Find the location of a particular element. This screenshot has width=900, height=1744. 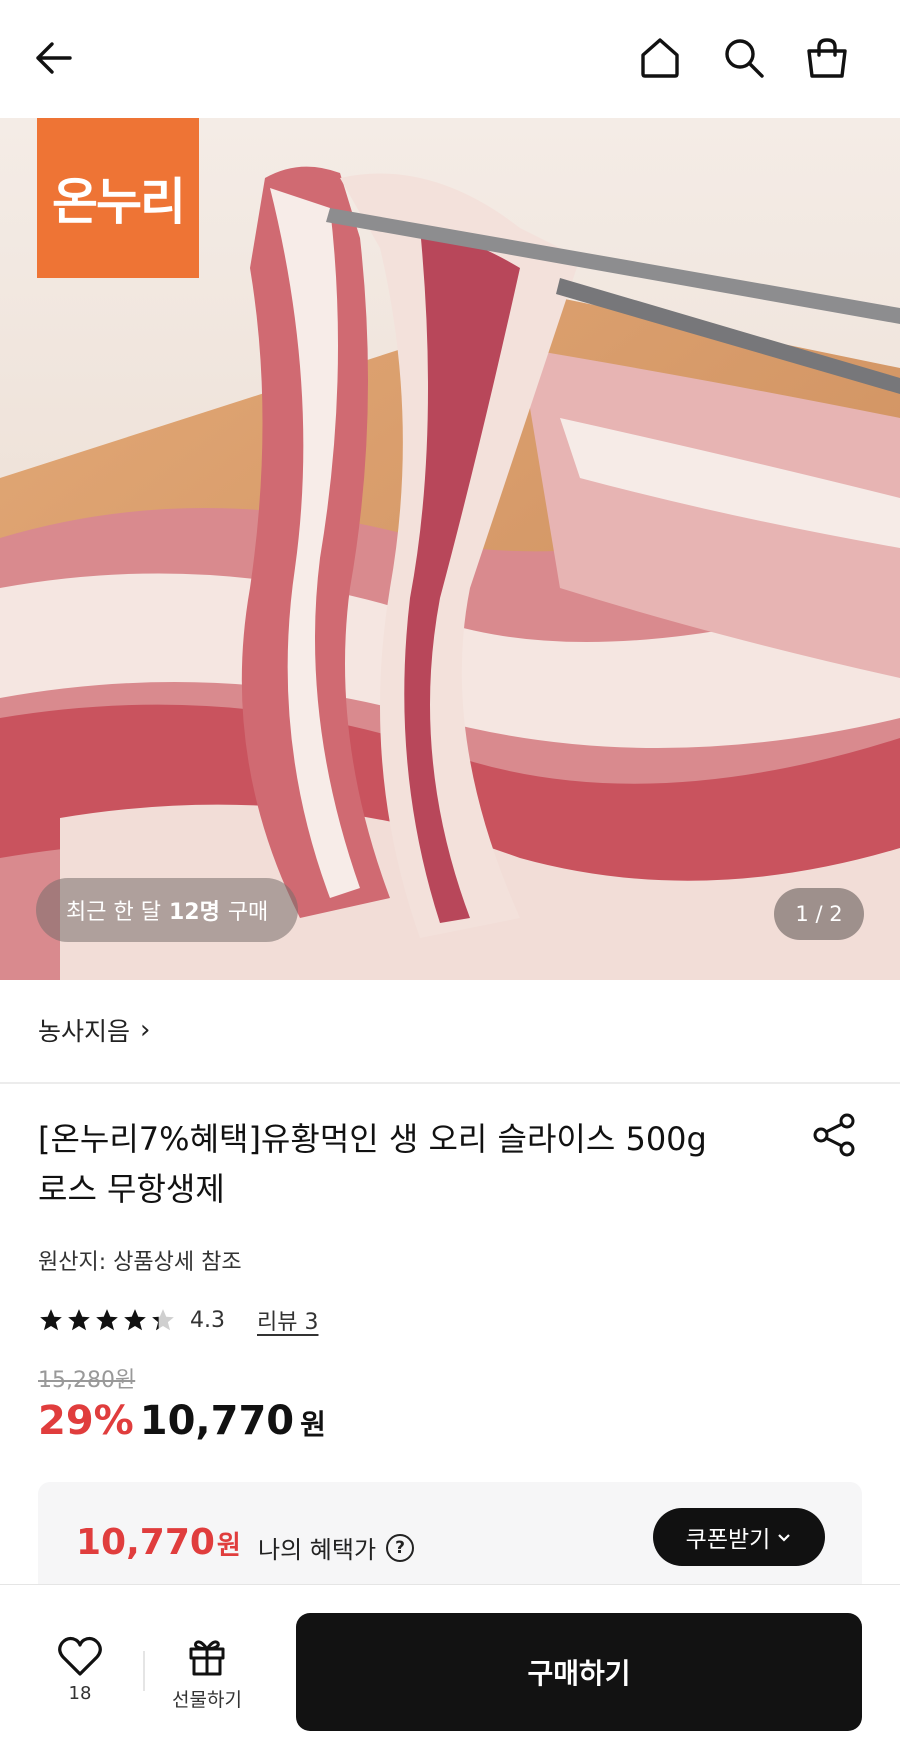

buy-button-label: 구매하기 is located at coordinates (579, 1673).